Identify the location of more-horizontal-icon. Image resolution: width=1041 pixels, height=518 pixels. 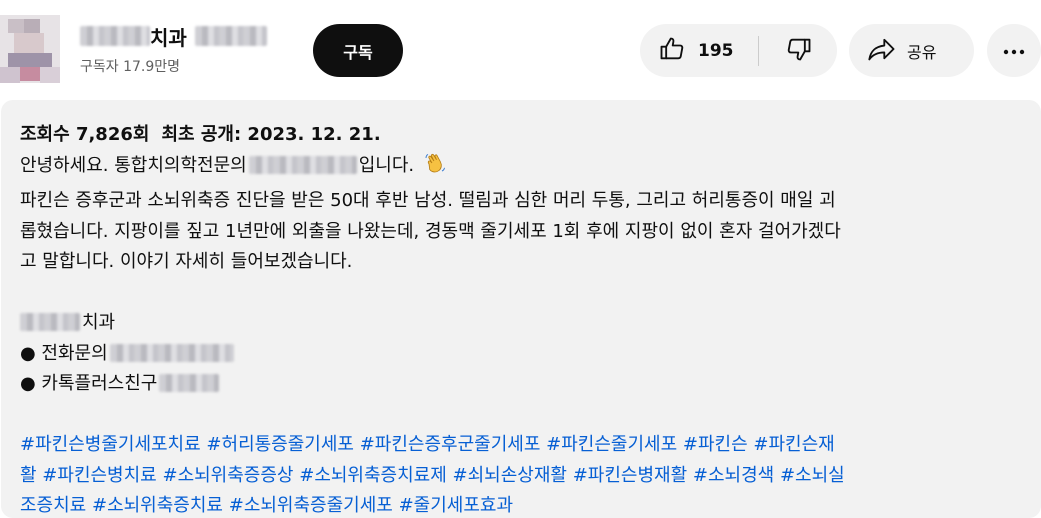
(1014, 50).